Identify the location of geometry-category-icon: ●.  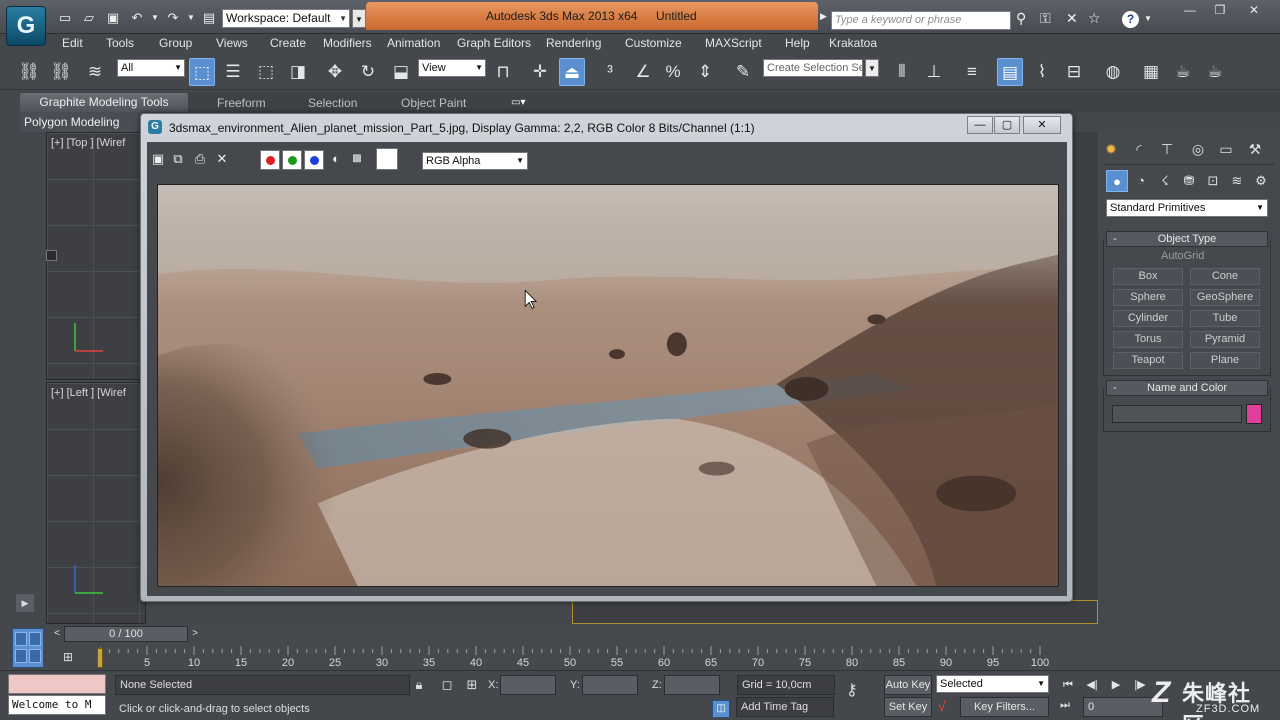
(1117, 181).